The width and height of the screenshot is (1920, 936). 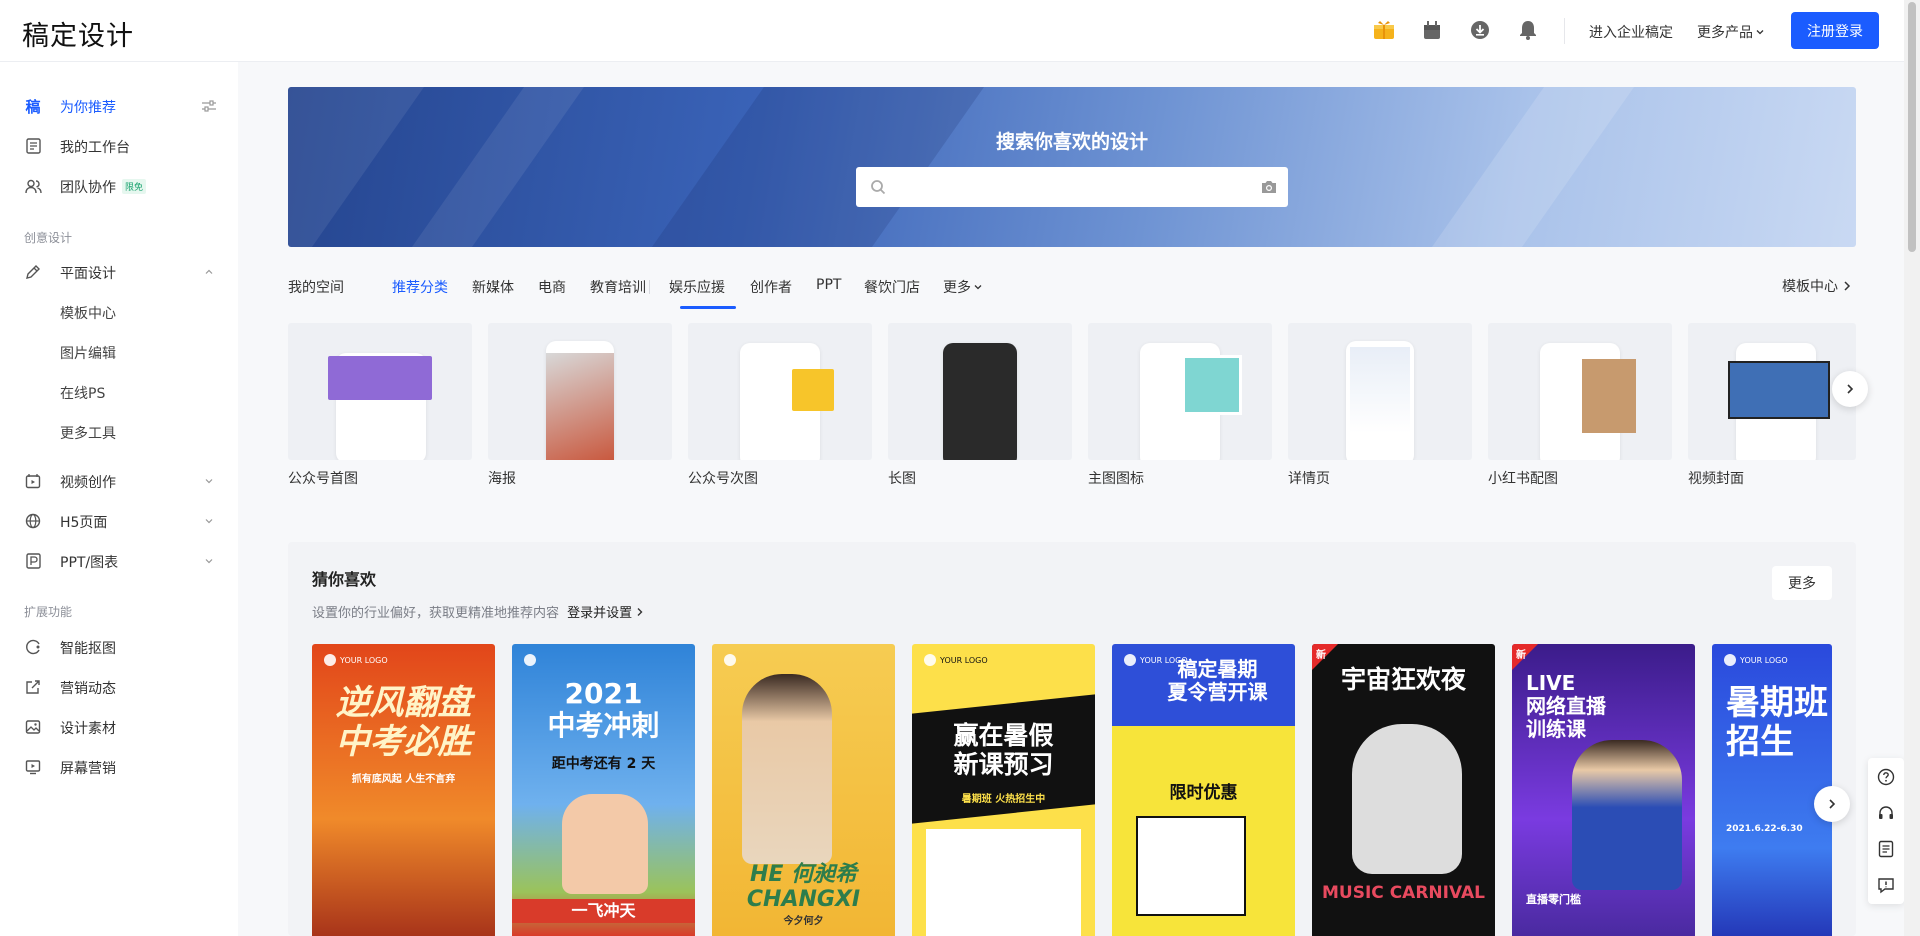 I want to click on category-next-button, so click(x=1850, y=389).